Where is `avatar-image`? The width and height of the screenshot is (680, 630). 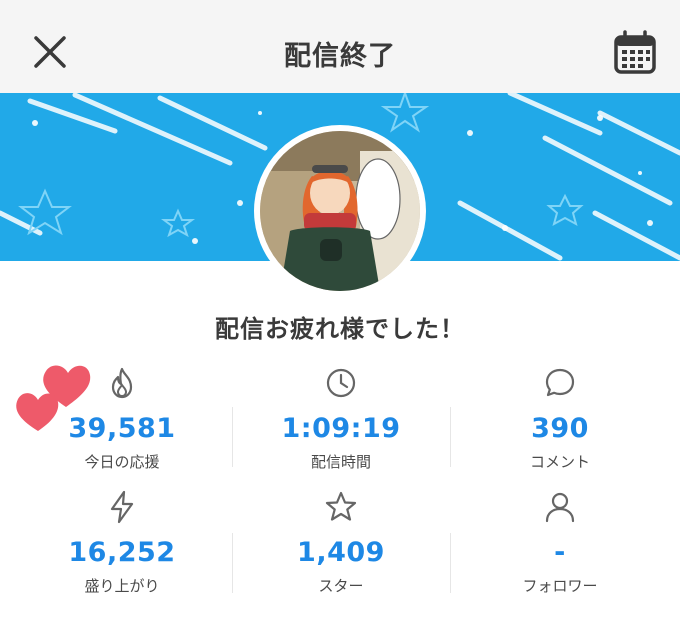 avatar-image is located at coordinates (340, 211).